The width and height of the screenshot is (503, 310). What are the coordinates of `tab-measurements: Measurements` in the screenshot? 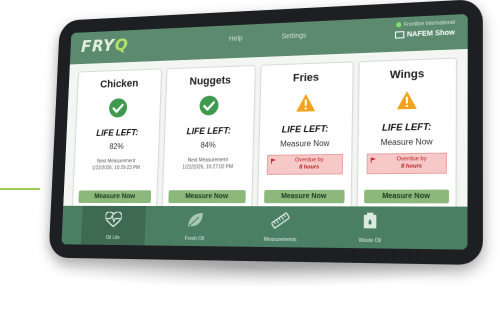 It's located at (280, 226).